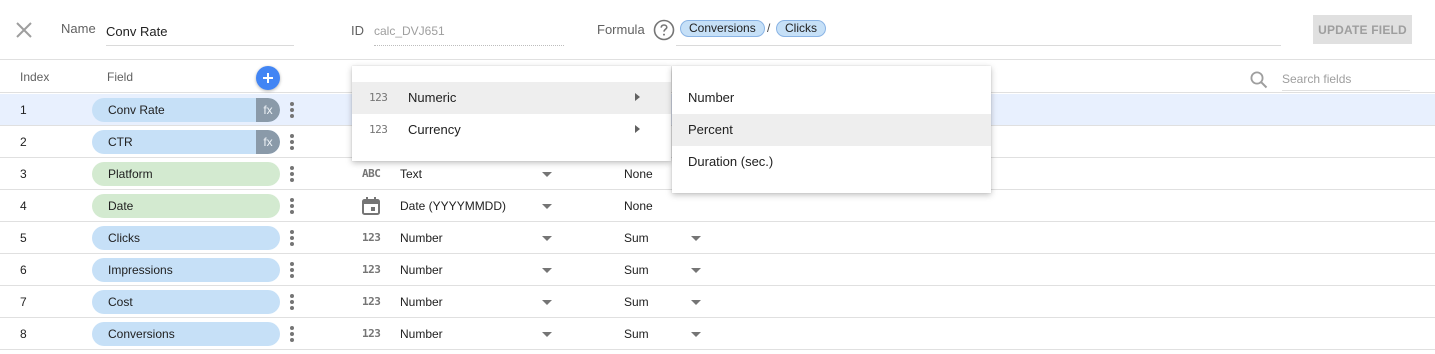 Image resolution: width=1435 pixels, height=354 pixels. Describe the element at coordinates (1362, 29) in the screenshot. I see `update-field-button: UPDATE FIELD` at that location.